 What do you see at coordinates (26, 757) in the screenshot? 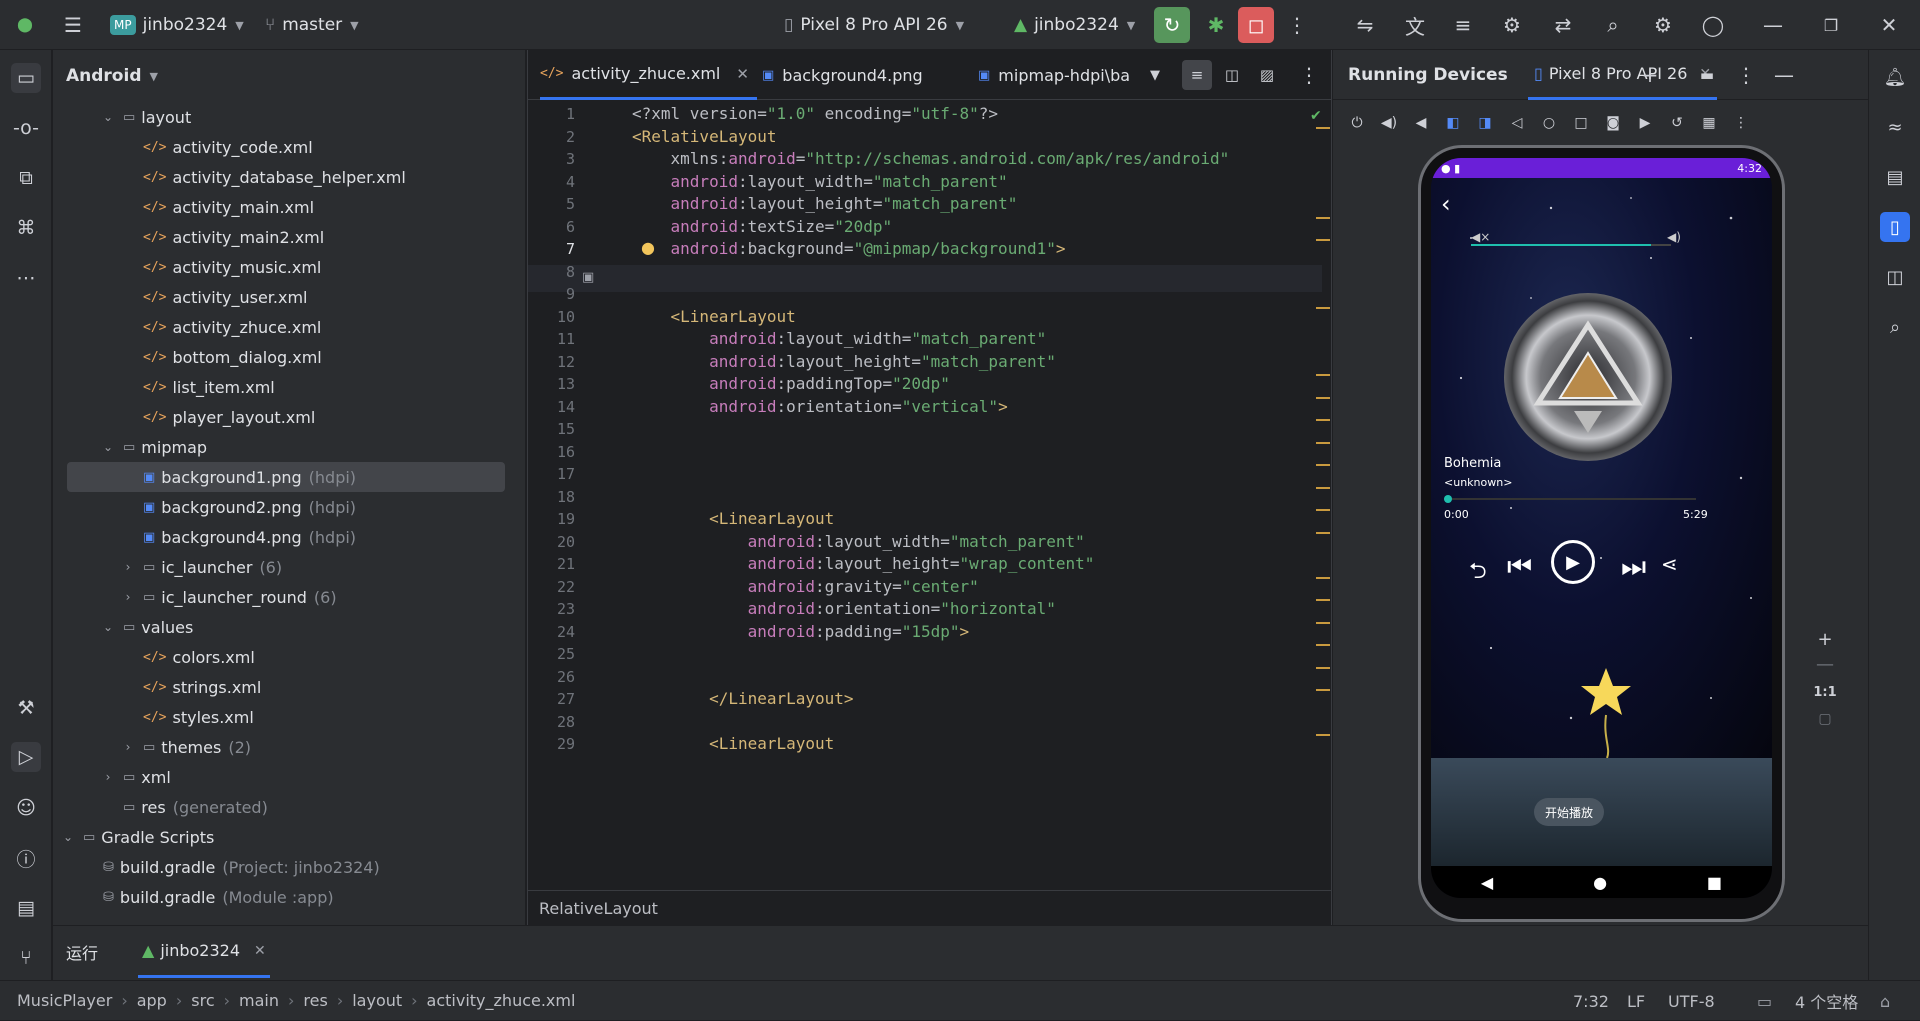
I see `run-tool-icon: ▷` at bounding box center [26, 757].